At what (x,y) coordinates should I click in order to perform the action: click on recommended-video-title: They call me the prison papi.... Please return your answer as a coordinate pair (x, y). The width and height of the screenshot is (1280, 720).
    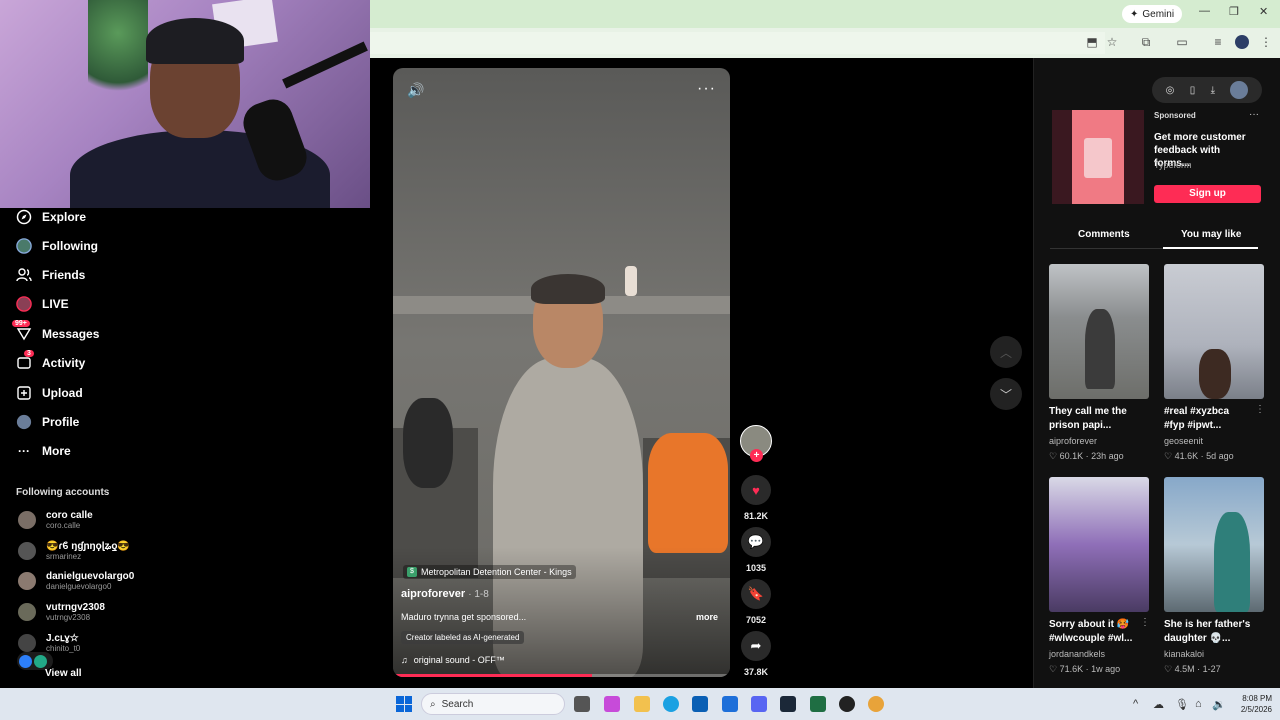
    Looking at the image, I should click on (1099, 419).